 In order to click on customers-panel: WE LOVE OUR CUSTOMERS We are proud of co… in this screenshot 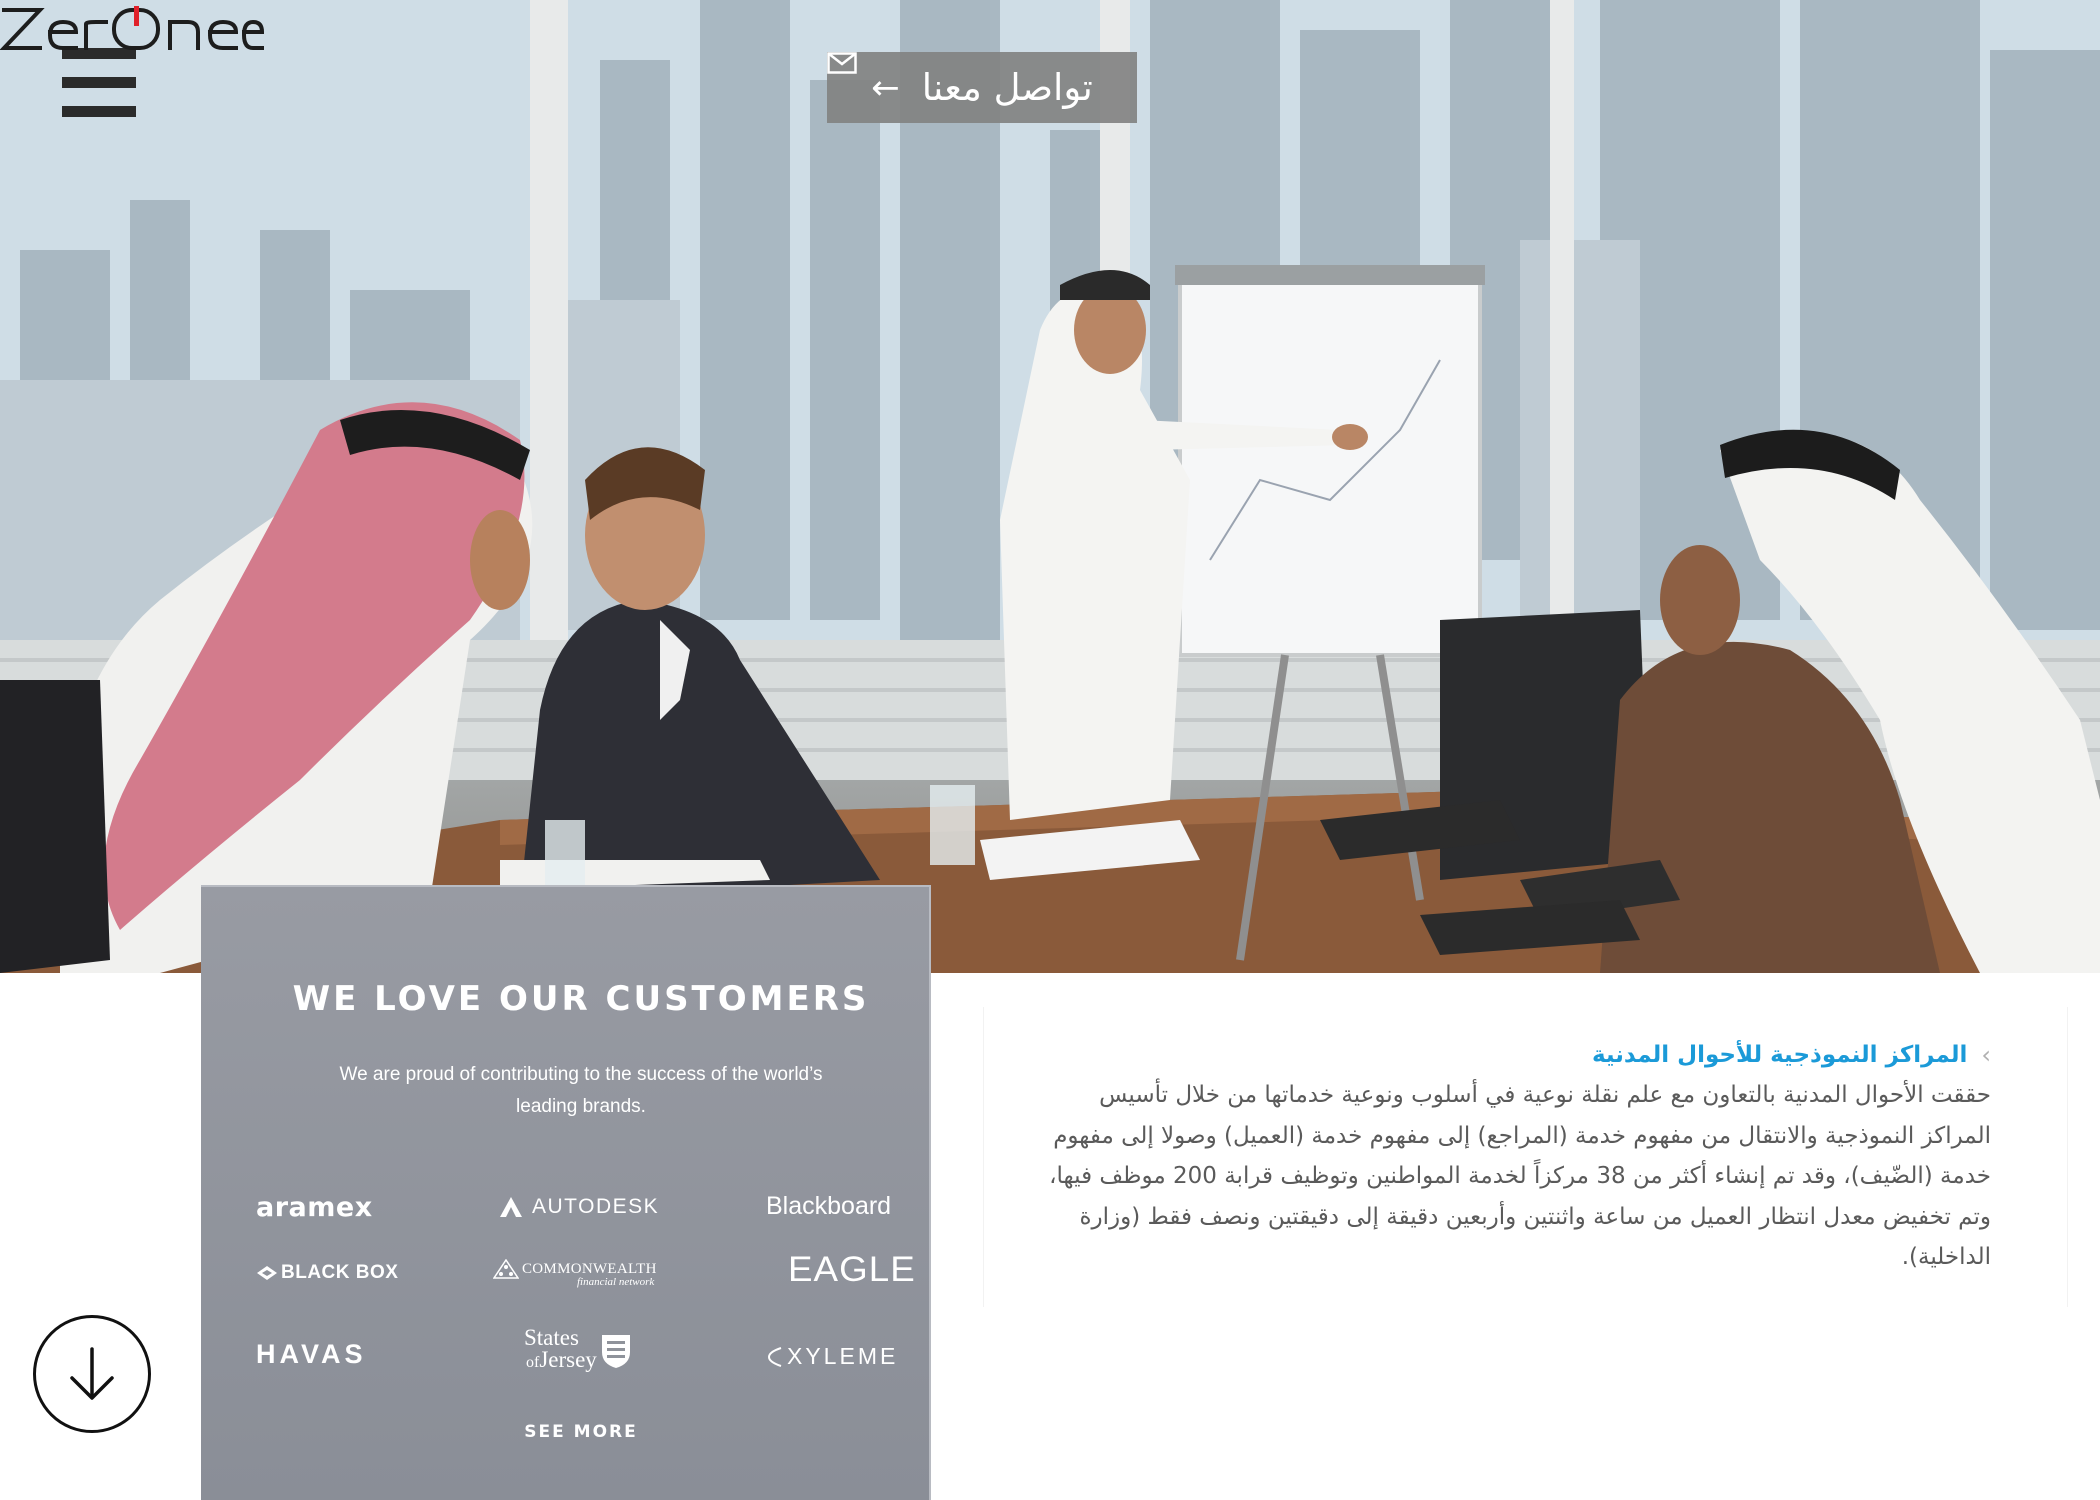, I will do `click(566, 1192)`.